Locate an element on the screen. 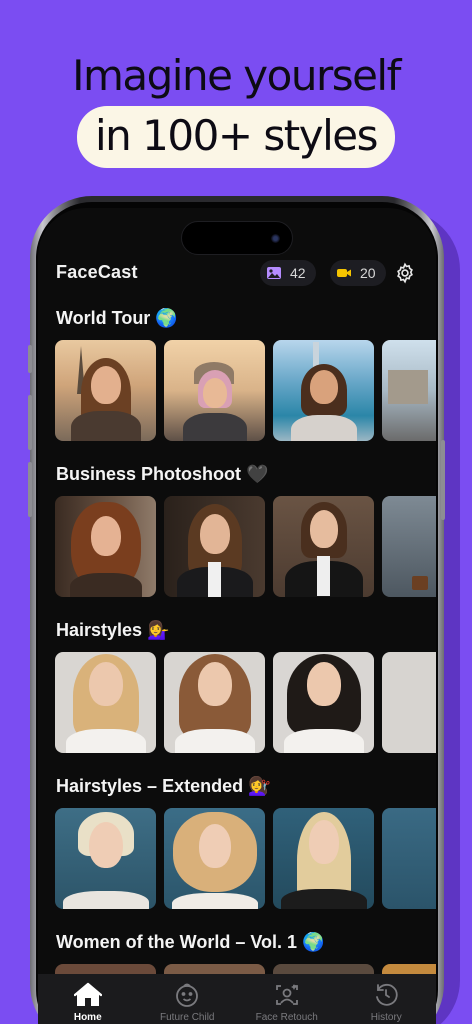 This screenshot has height=1024, width=472. tab-history: History is located at coordinates (387, 999).